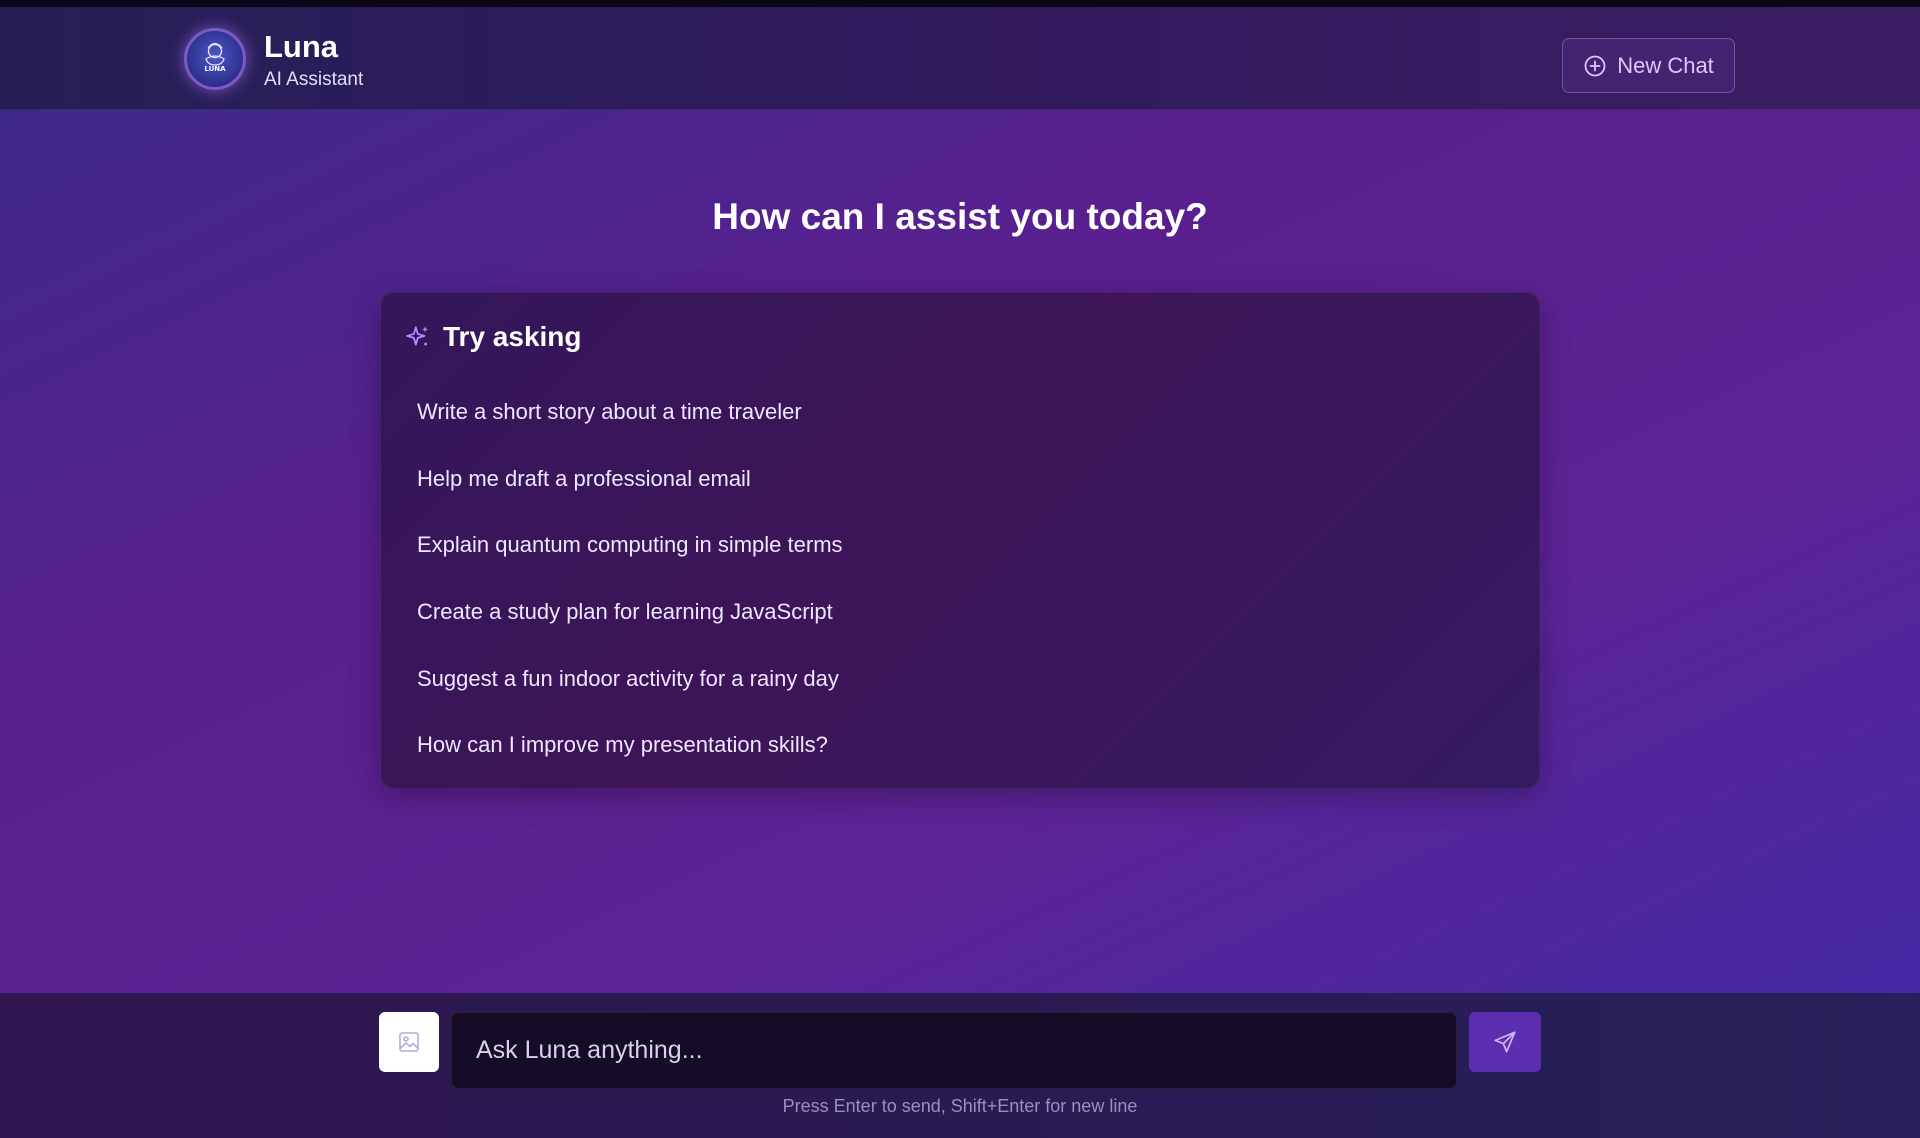 This screenshot has width=1920, height=1138. I want to click on app-header: LUNA Luna AI Assistant New Chat, so click(960, 58).